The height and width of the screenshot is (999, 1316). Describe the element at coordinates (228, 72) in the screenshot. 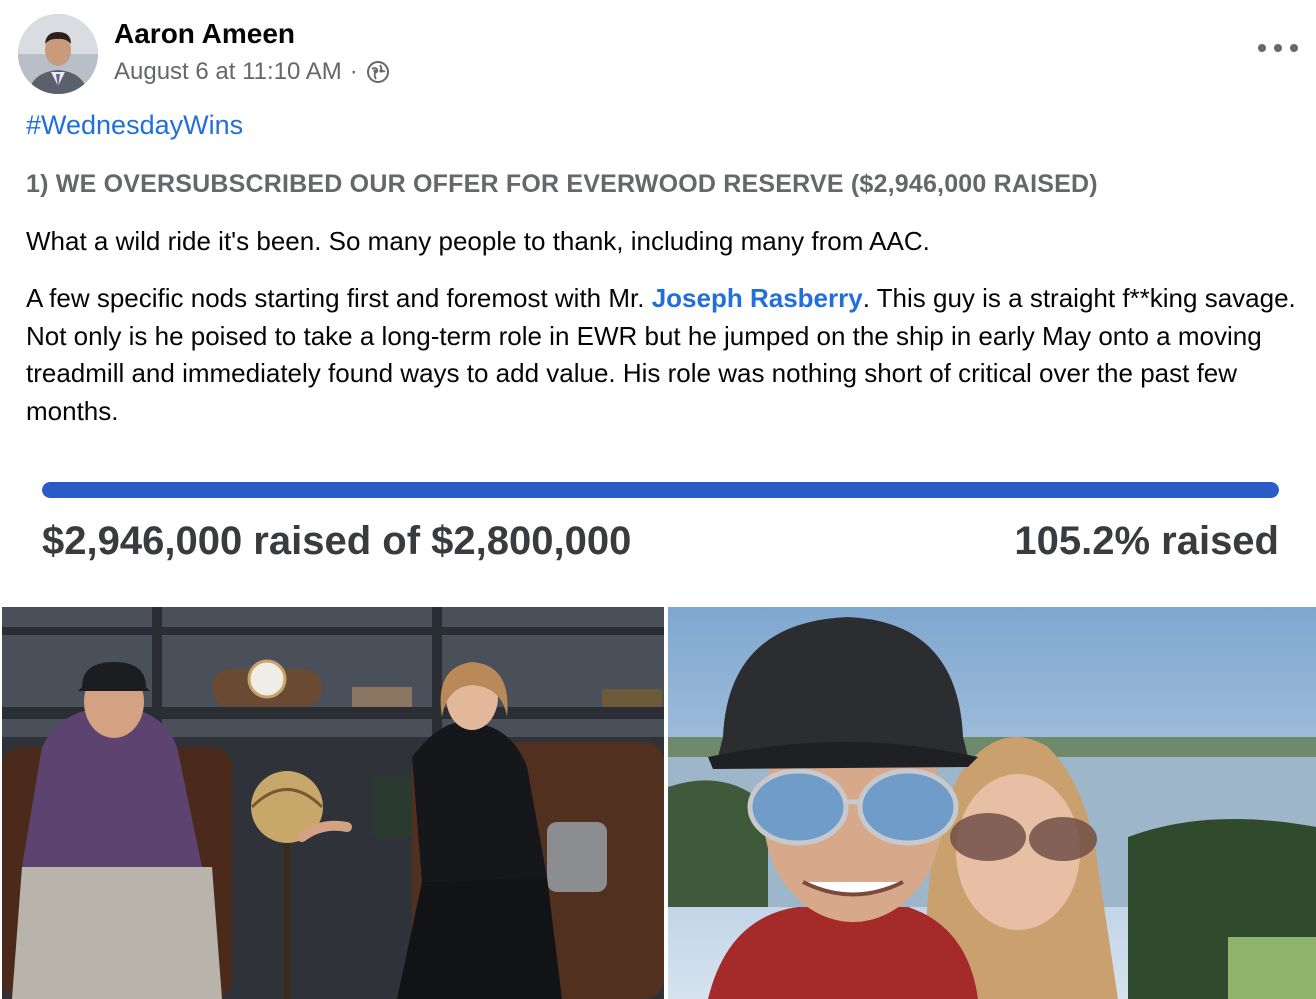

I see `post-timestamp: August 6 at 11:10 AM` at that location.